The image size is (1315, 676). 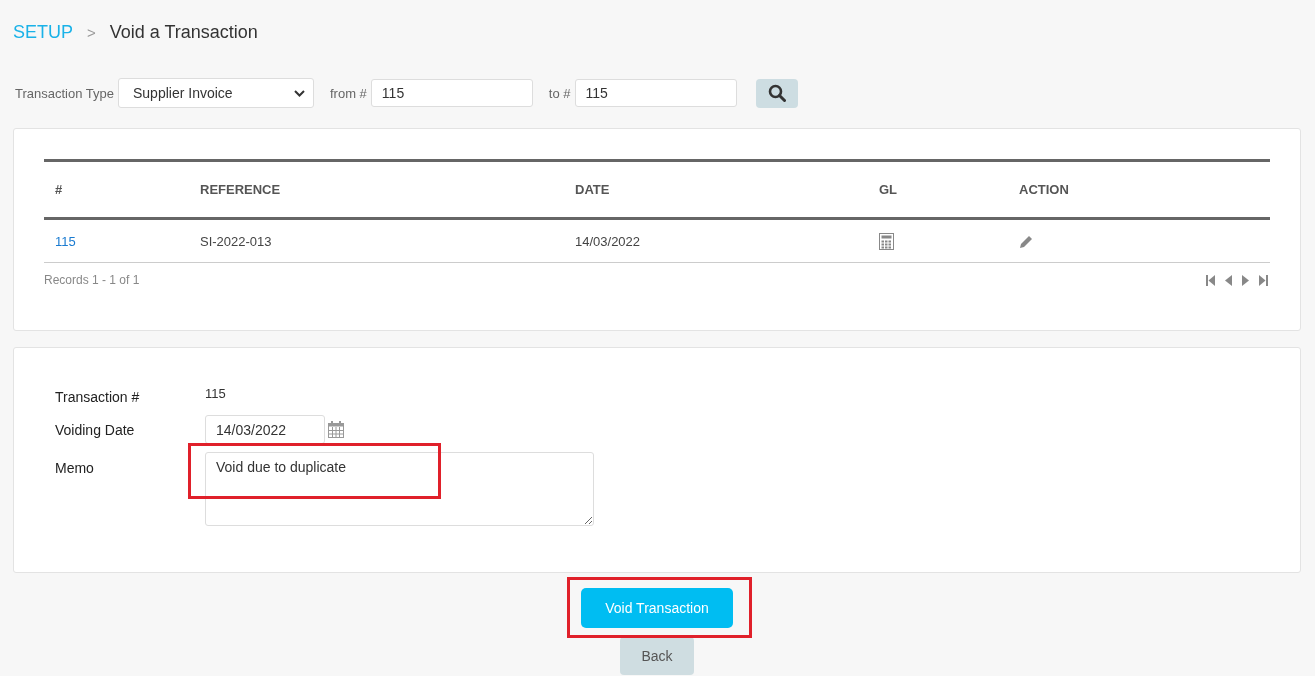 I want to click on back-button: Back, so click(x=657, y=656).